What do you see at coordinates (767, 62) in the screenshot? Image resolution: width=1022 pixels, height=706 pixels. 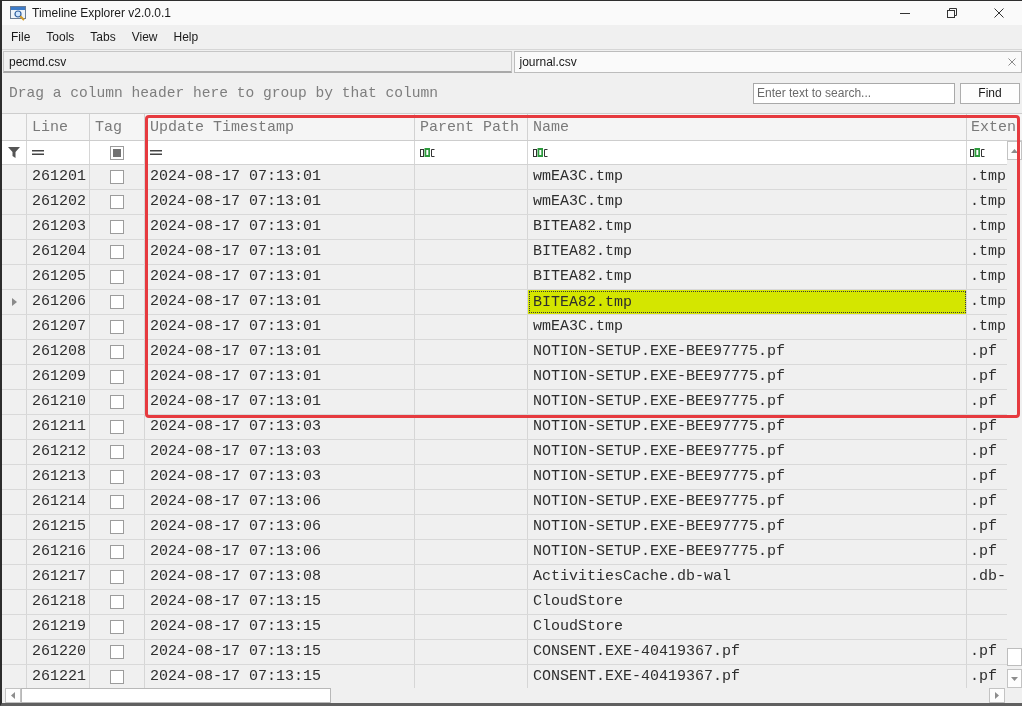 I see `tab: journal.csv` at bounding box center [767, 62].